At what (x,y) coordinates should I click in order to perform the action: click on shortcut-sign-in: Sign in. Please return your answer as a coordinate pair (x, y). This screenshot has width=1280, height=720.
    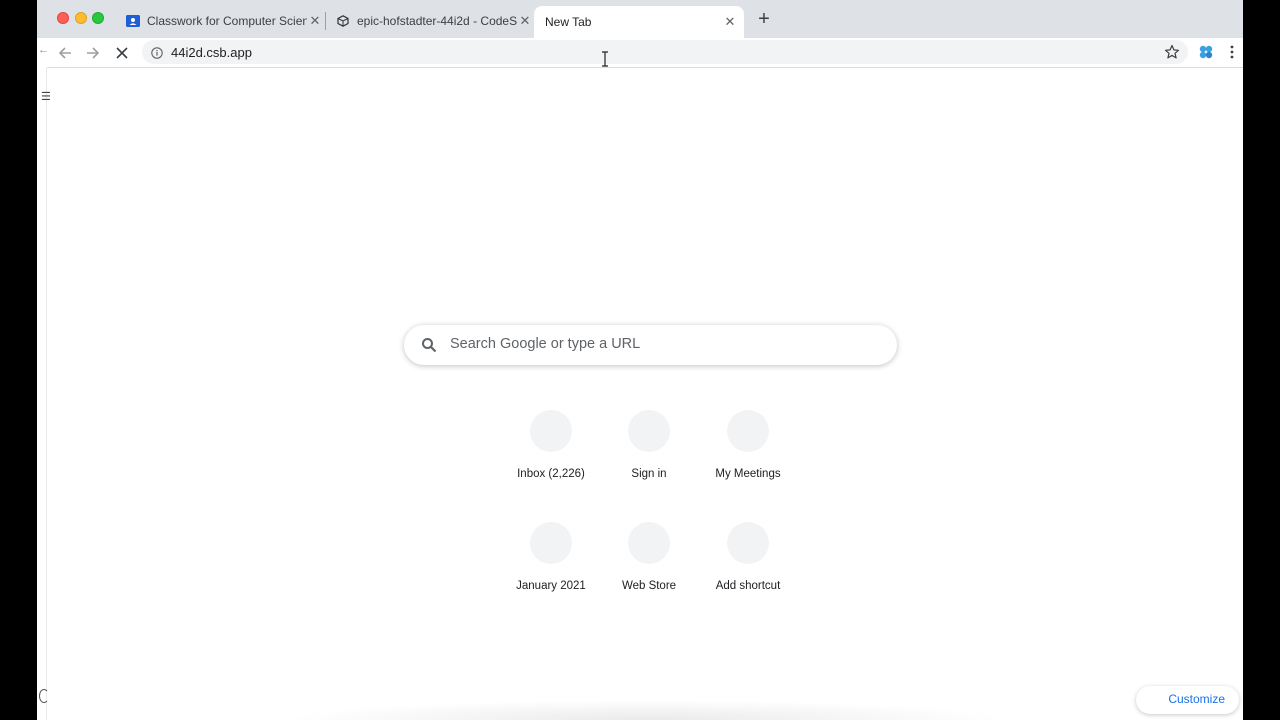
    Looking at the image, I should click on (649, 460).